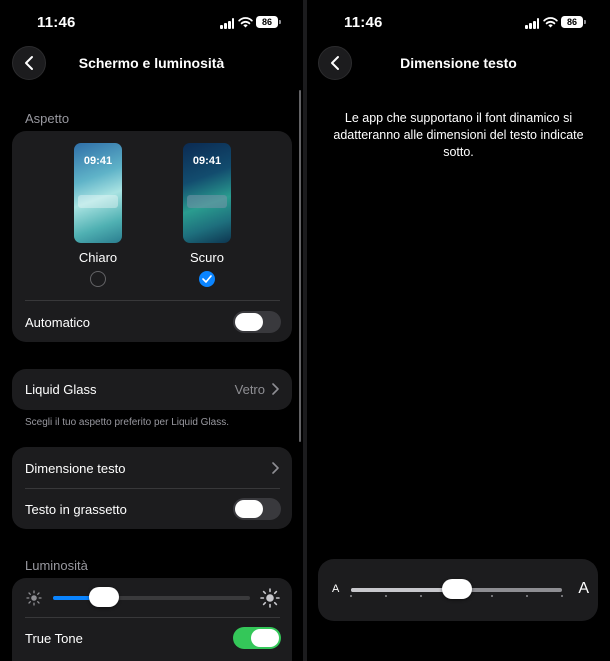 Image resolution: width=610 pixels, height=661 pixels. What do you see at coordinates (207, 257) in the screenshot?
I see `dark-theme-label: Scuro` at bounding box center [207, 257].